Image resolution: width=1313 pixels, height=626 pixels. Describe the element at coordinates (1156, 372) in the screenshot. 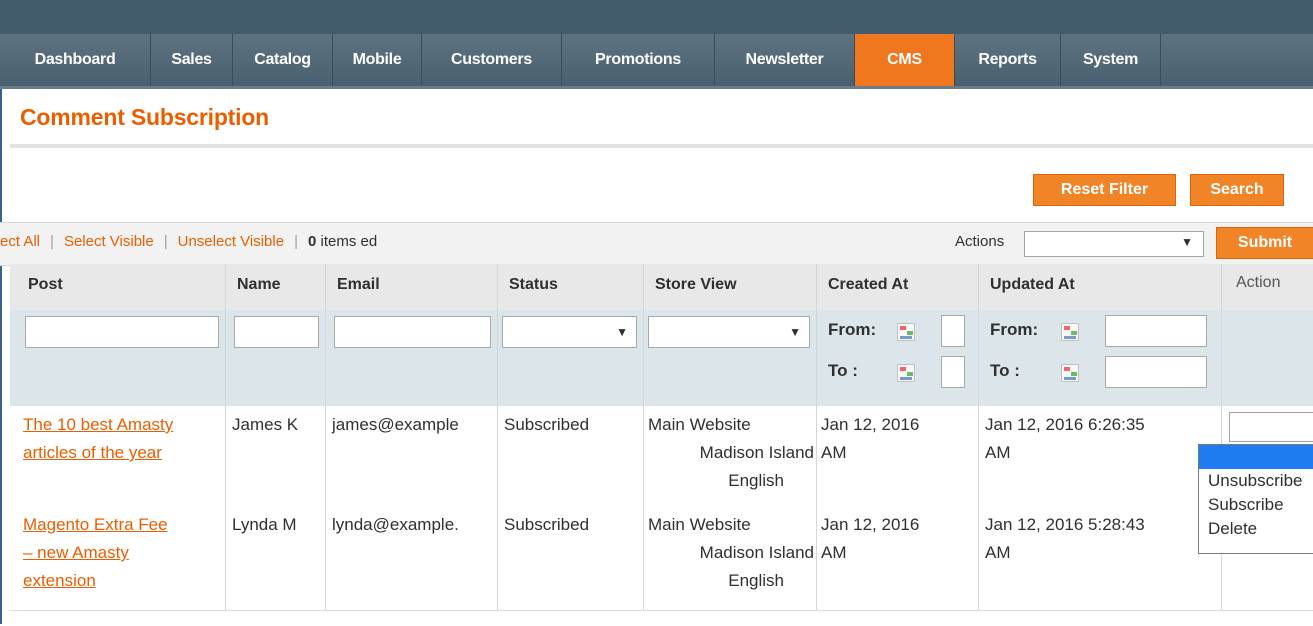

I see `updated-to-input` at that location.